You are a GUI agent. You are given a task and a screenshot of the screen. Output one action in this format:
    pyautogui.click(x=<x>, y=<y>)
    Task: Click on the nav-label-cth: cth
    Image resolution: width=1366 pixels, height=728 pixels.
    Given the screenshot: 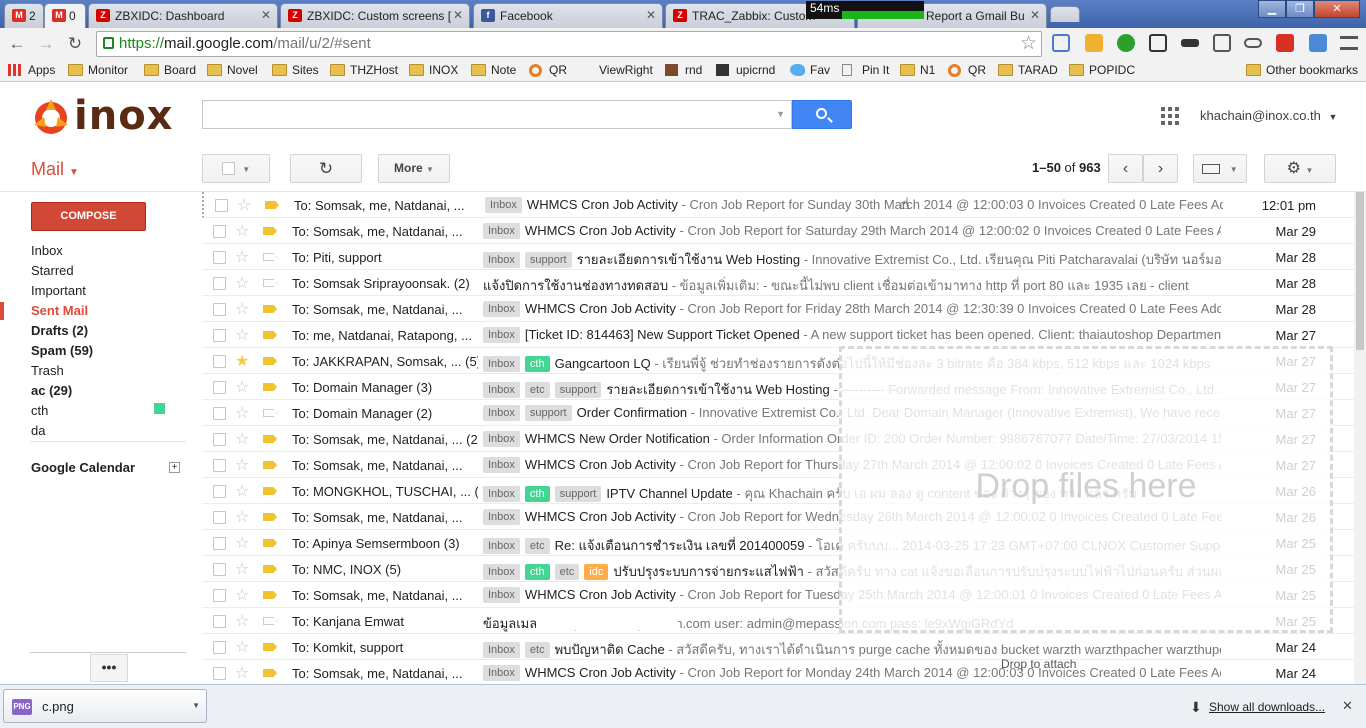 What is the action you would take?
    pyautogui.click(x=39, y=410)
    